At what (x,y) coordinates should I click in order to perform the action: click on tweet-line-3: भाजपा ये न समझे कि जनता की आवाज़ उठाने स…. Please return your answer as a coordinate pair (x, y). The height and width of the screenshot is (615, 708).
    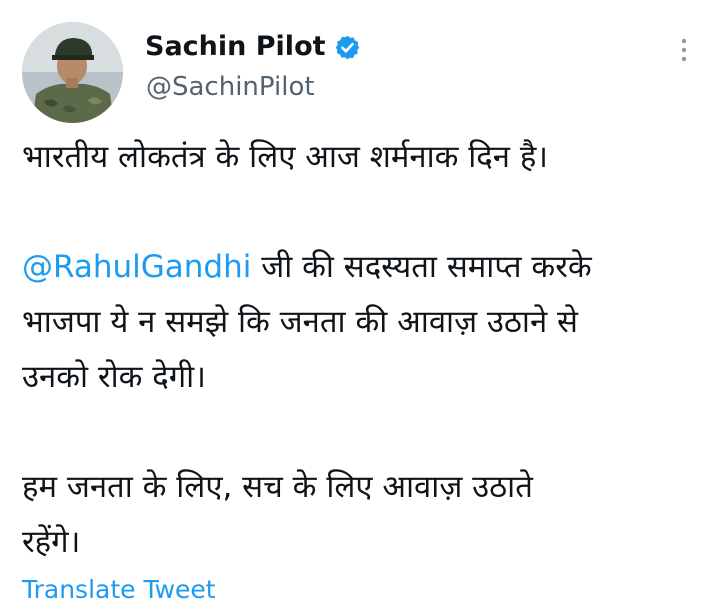
    Looking at the image, I should click on (300, 322).